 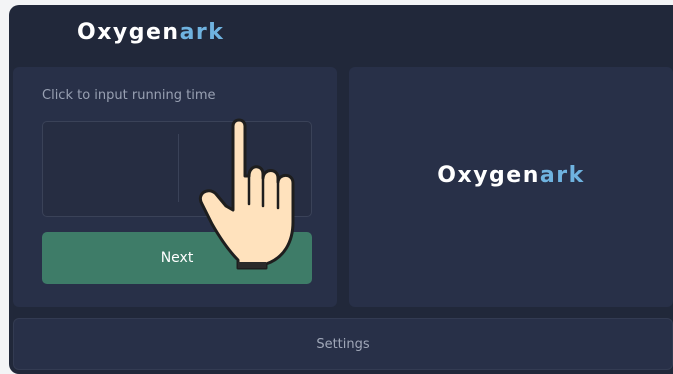 I want to click on running-time-prompt: Click to input running time, so click(x=129, y=95).